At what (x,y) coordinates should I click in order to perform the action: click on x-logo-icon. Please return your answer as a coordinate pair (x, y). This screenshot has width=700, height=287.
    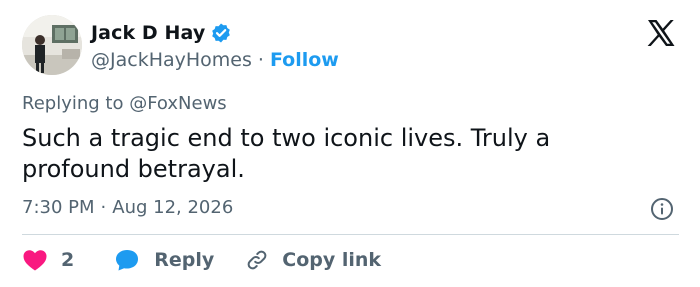
    Looking at the image, I should click on (661, 33).